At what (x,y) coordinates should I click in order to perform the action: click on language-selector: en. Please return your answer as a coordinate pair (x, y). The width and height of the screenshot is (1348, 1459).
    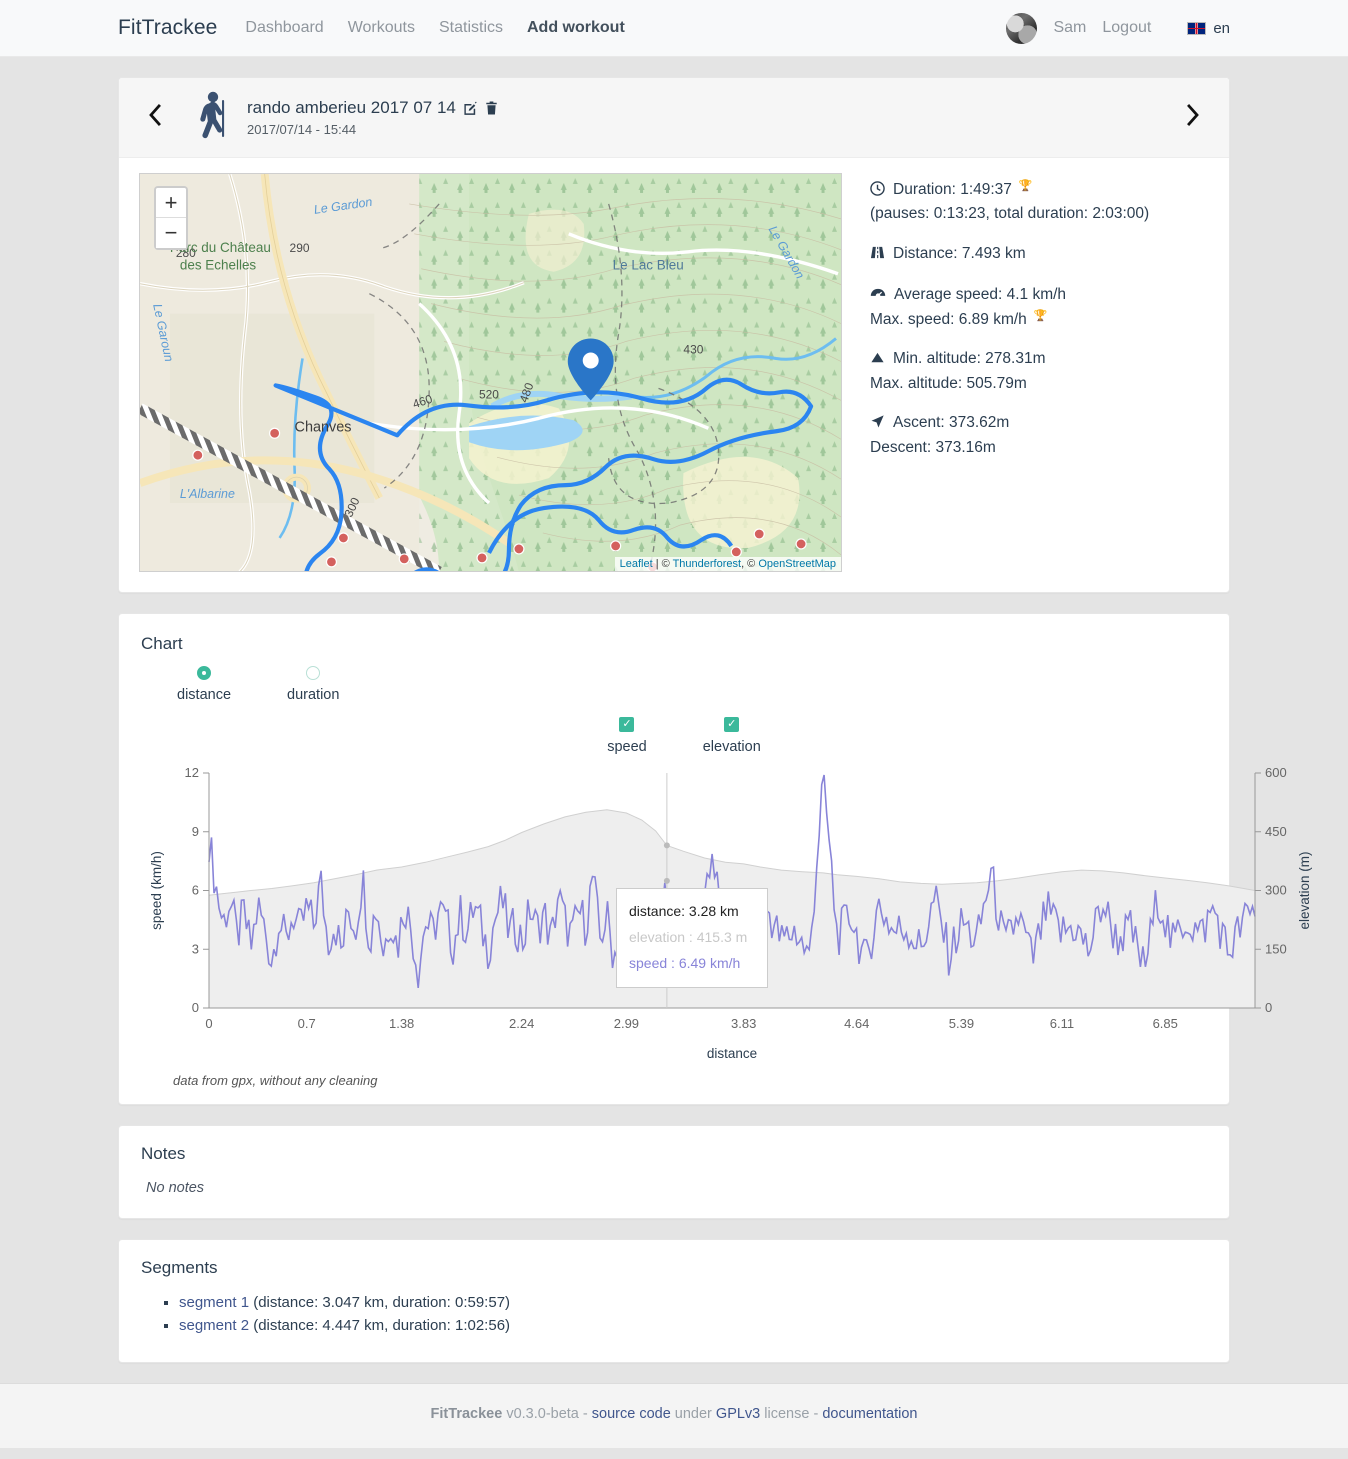
    Looking at the image, I should click on (1208, 28).